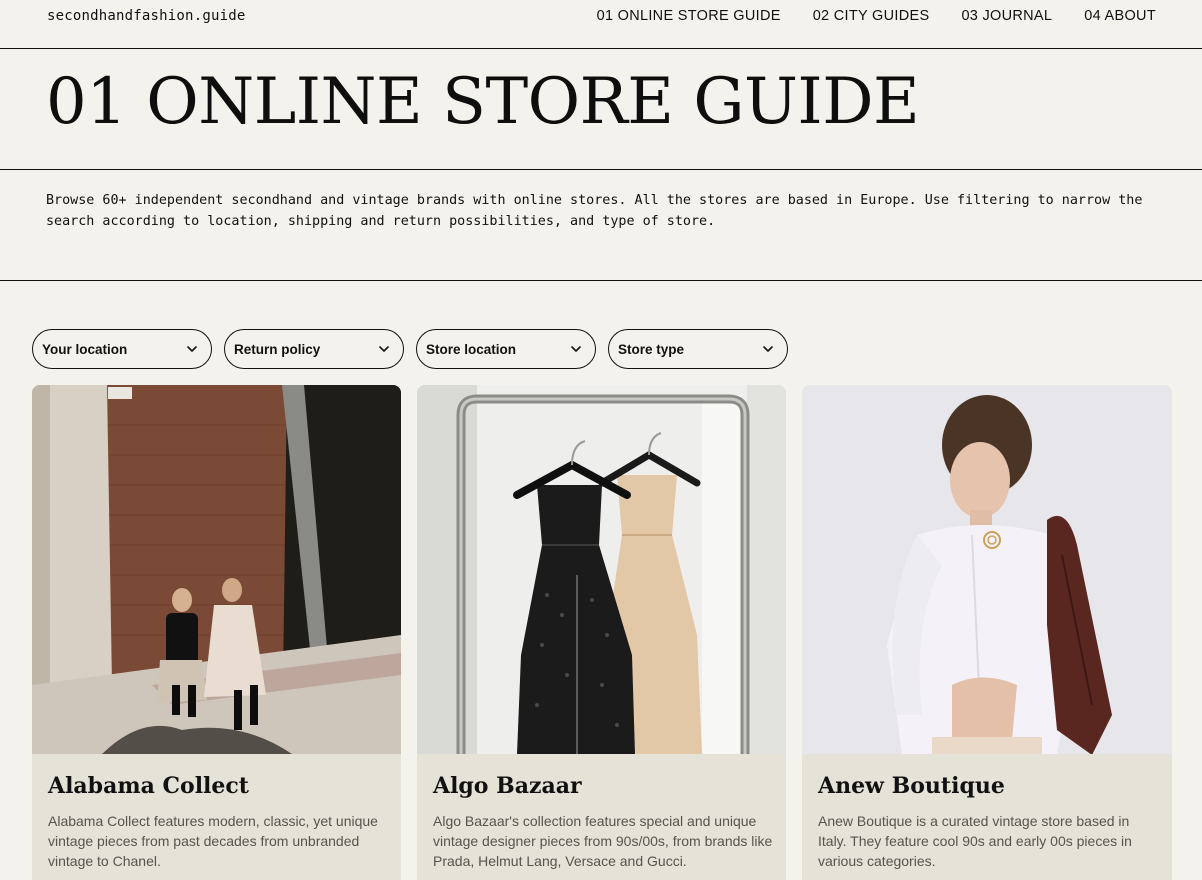  Describe the element at coordinates (277, 349) in the screenshot. I see `filter-label: Return policy` at that location.